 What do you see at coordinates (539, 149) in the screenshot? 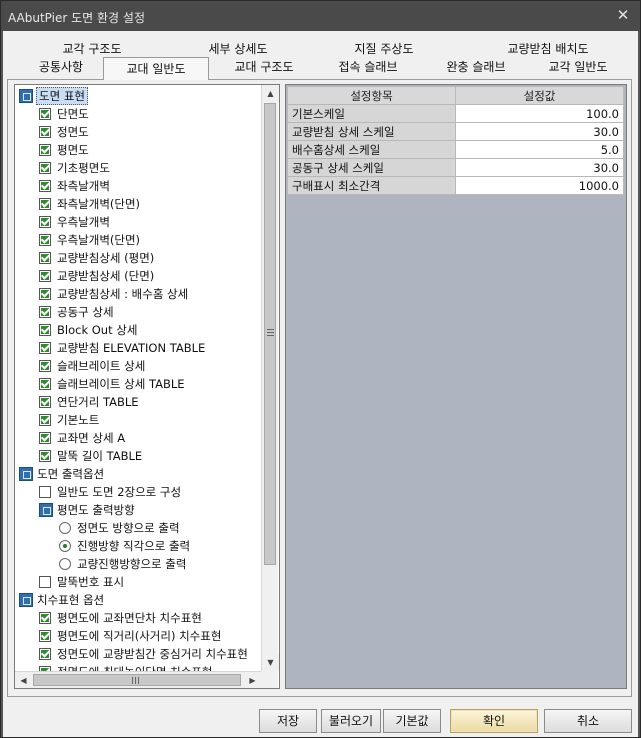
I see `setting-value: 5.0` at bounding box center [539, 149].